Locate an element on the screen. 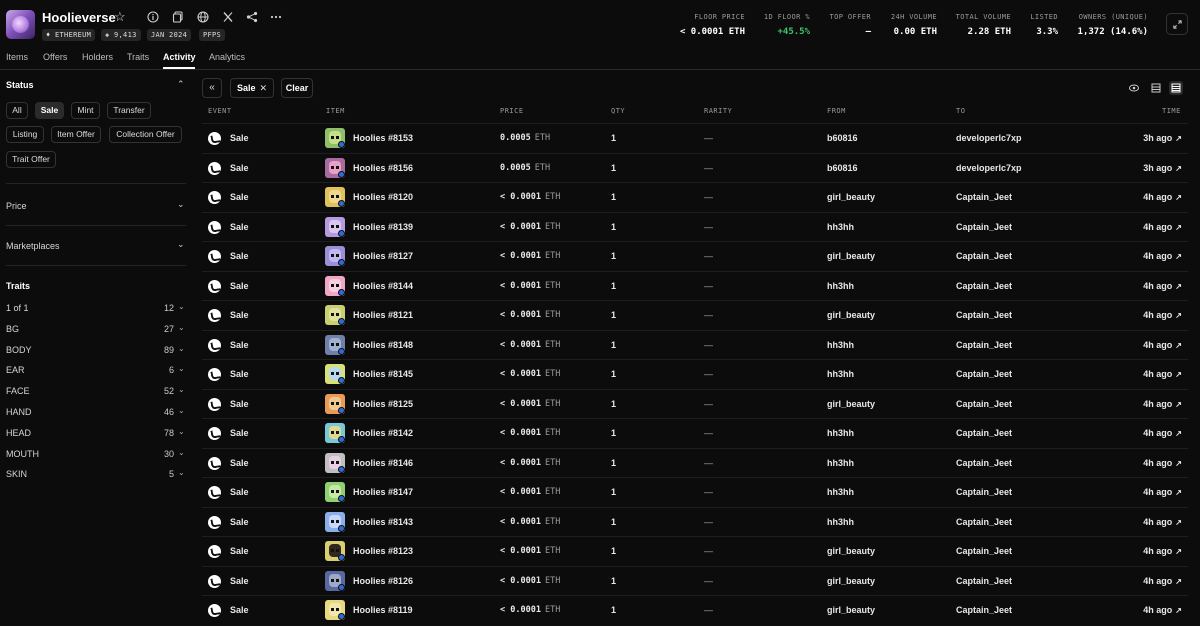 This screenshot has height=626, width=1200. trait-row: HAND 46 ⌄ is located at coordinates (95, 413).